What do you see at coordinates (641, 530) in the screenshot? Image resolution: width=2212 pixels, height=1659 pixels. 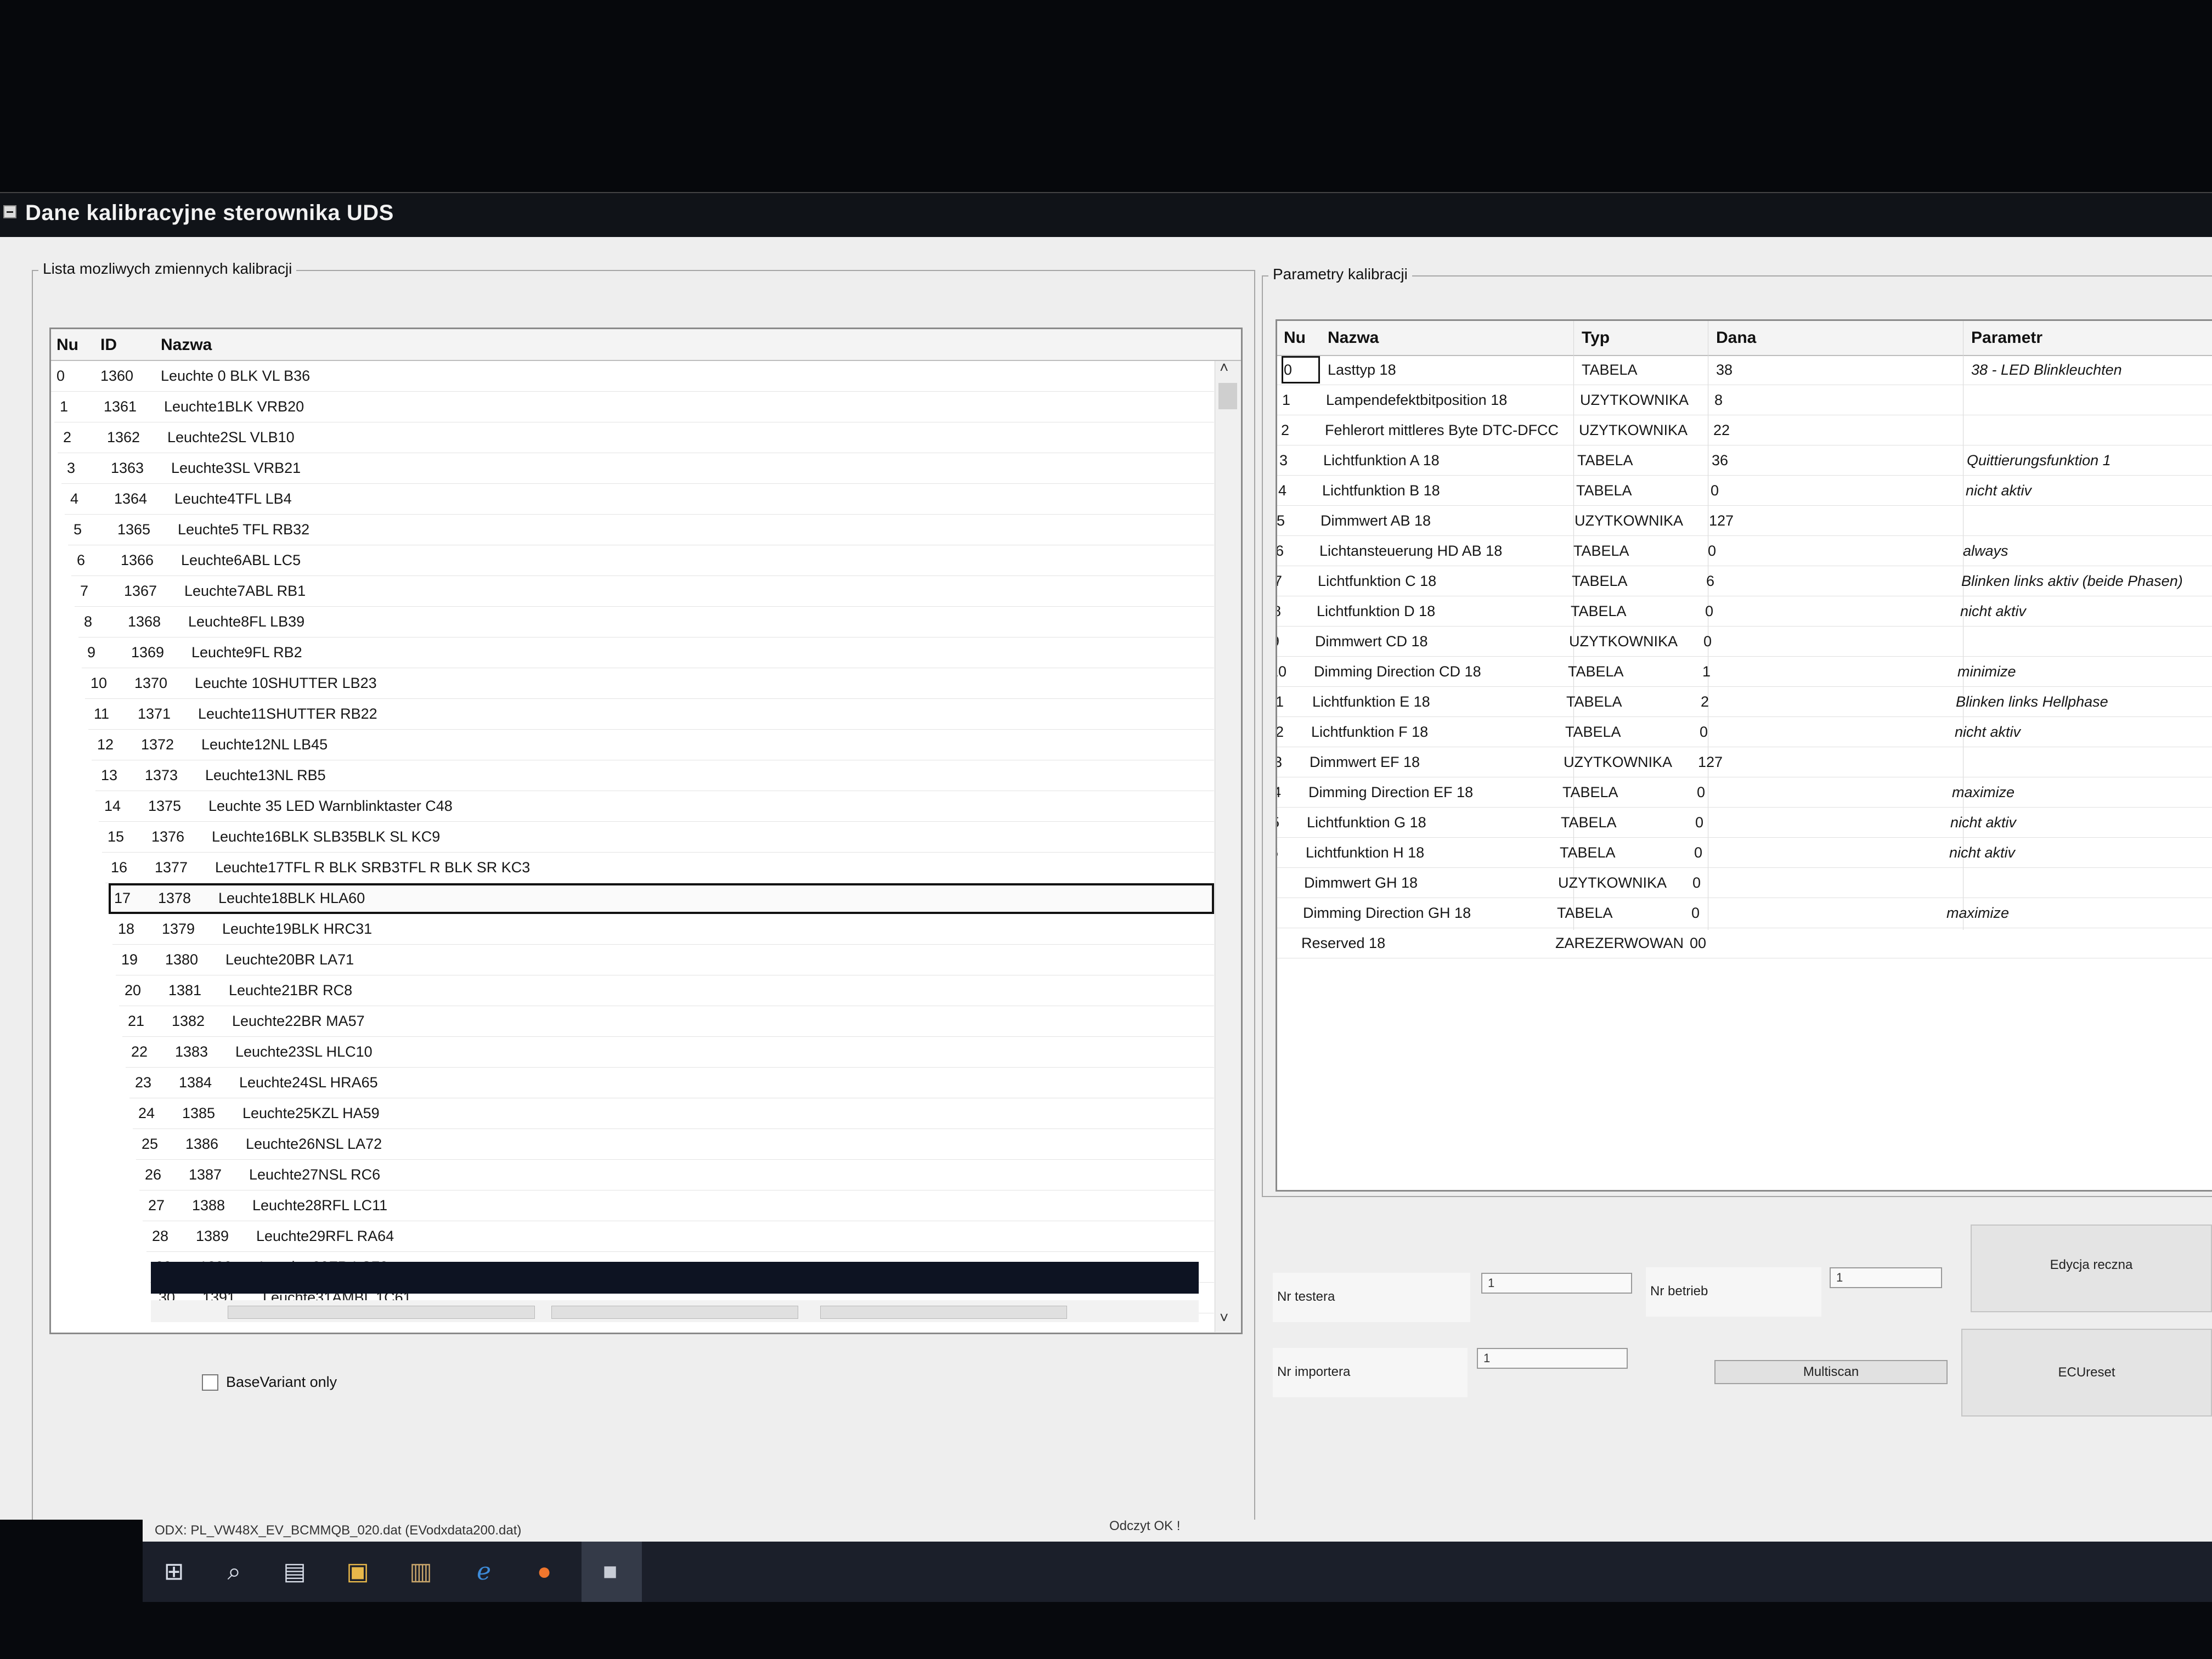 I see `table-row: 5 1365 Leuchte5 TFL RB32` at bounding box center [641, 530].